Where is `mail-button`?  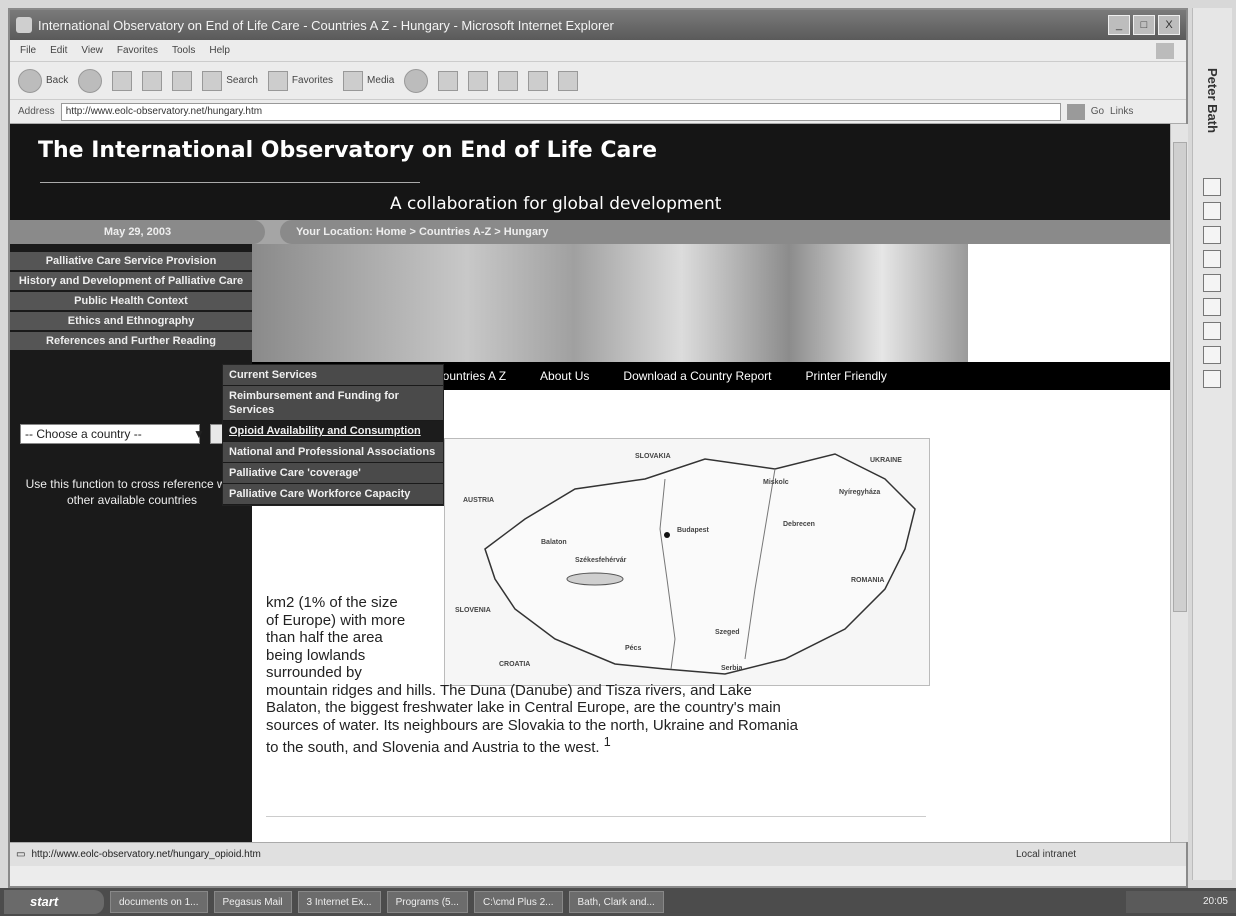 mail-button is located at coordinates (448, 80).